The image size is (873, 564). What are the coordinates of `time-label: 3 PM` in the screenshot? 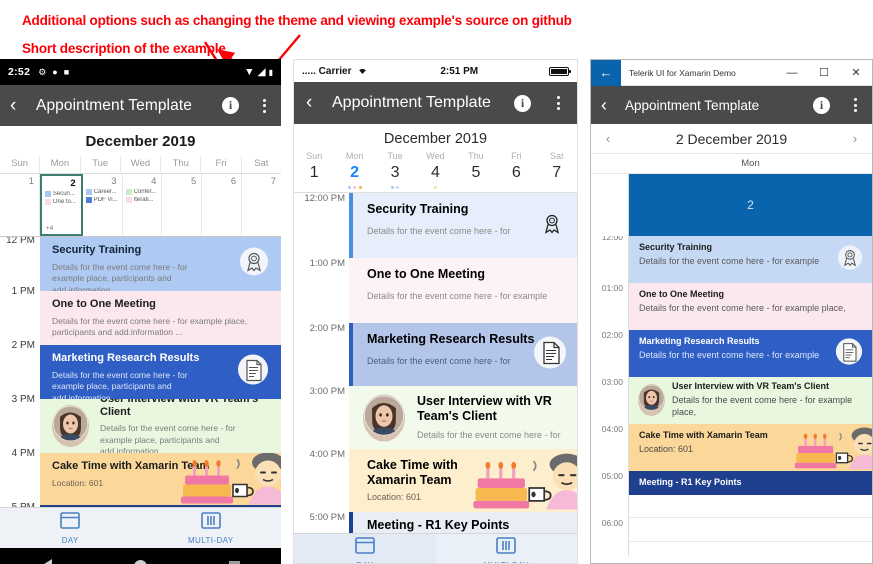 It's located at (23, 399).